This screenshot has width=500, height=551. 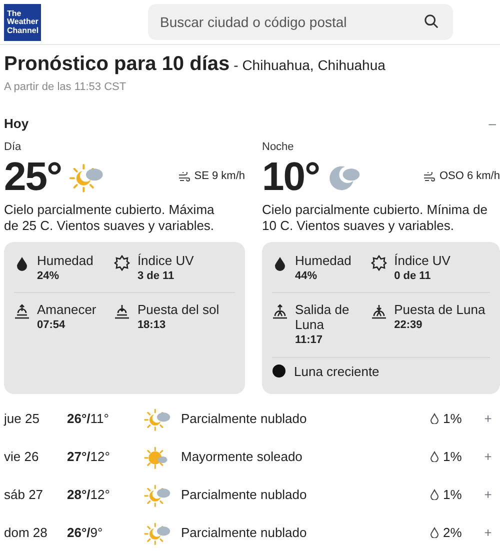 What do you see at coordinates (22, 419) in the screenshot?
I see `day-label: jue 25` at bounding box center [22, 419].